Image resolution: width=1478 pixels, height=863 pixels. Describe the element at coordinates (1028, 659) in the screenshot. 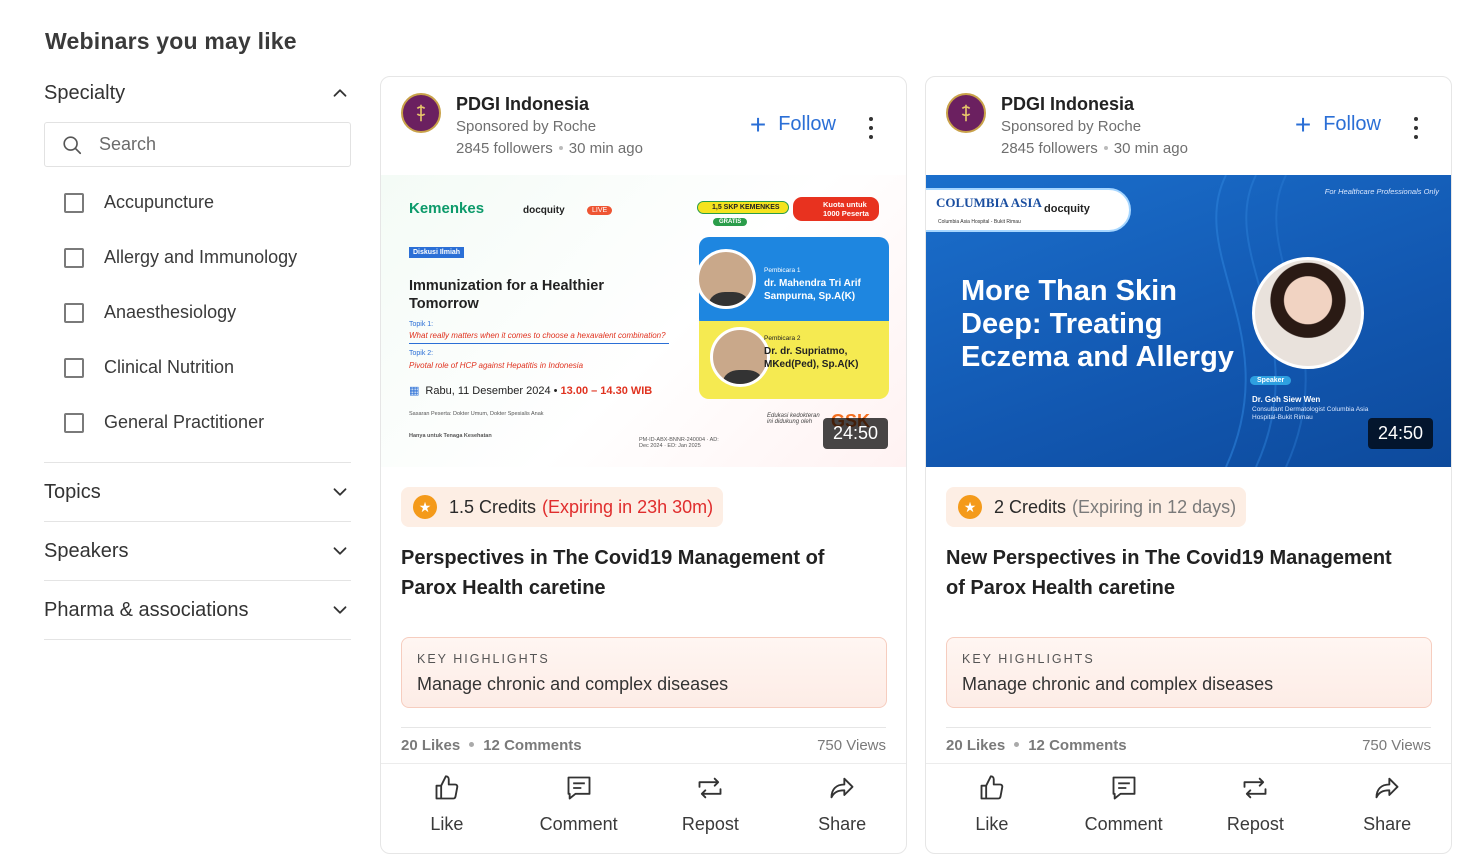

I see `highlights-label: KEY HIGHLIGHTS` at that location.